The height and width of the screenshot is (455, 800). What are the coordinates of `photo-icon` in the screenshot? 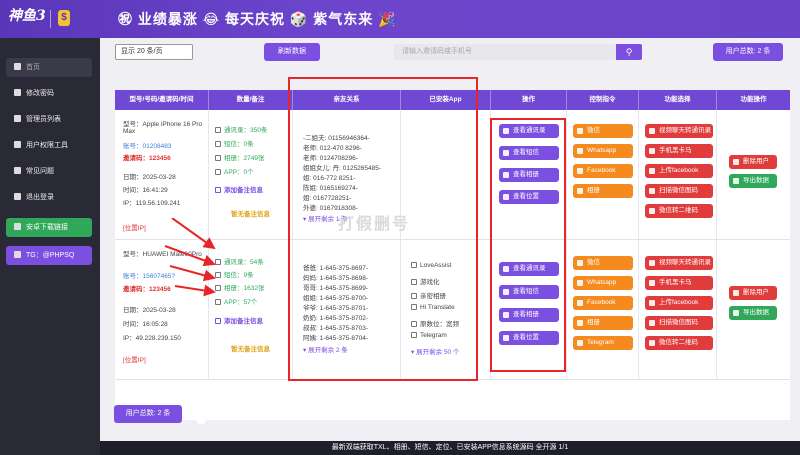 It's located at (580, 323).